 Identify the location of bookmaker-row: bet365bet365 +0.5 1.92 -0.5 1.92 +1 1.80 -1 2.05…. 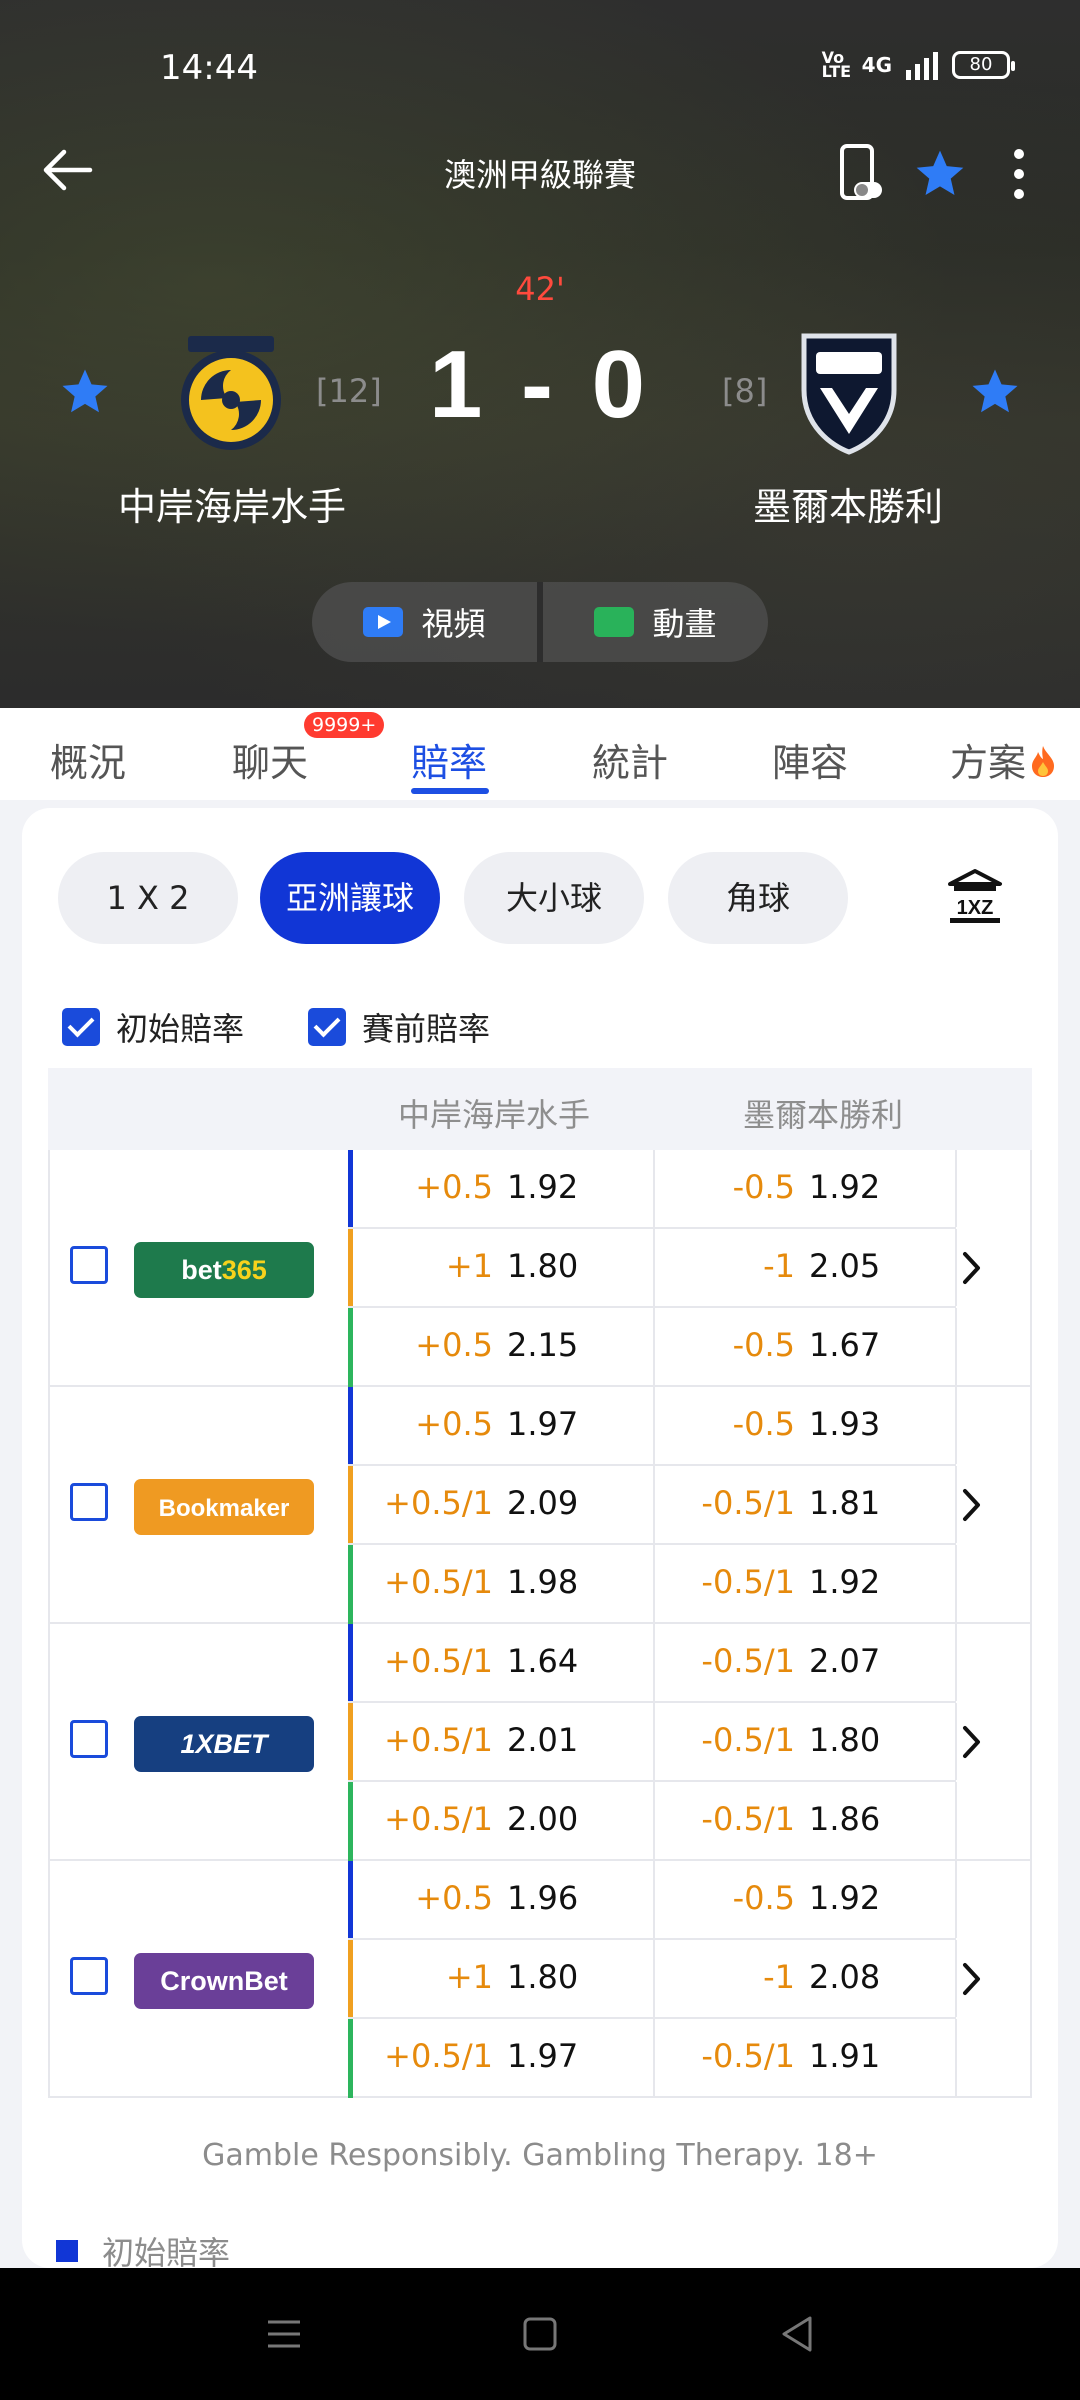
(540, 1268).